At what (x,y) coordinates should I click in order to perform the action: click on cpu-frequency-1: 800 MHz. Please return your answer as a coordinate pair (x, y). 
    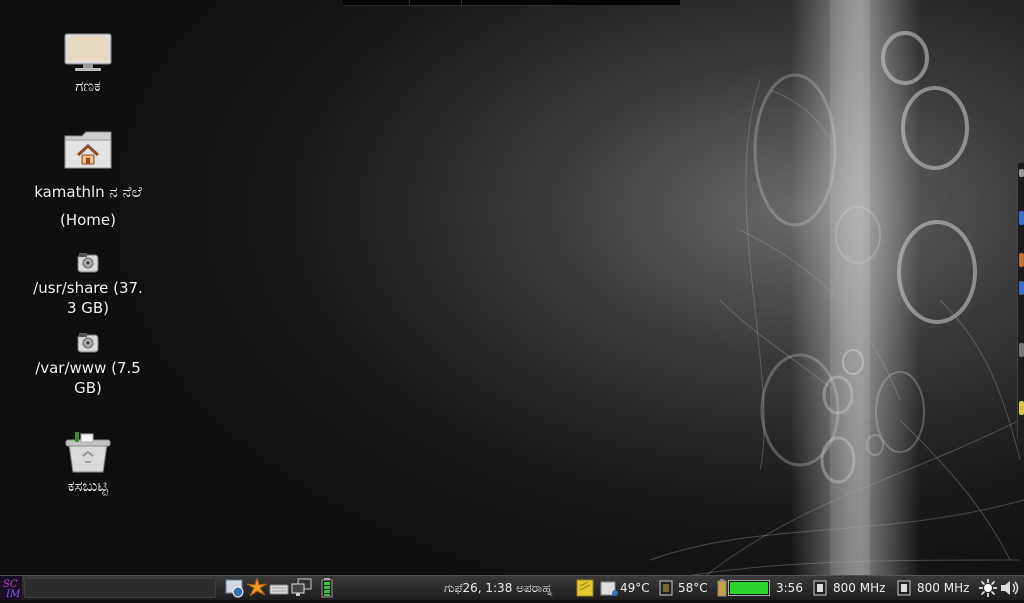
    Looking at the image, I should click on (847, 588).